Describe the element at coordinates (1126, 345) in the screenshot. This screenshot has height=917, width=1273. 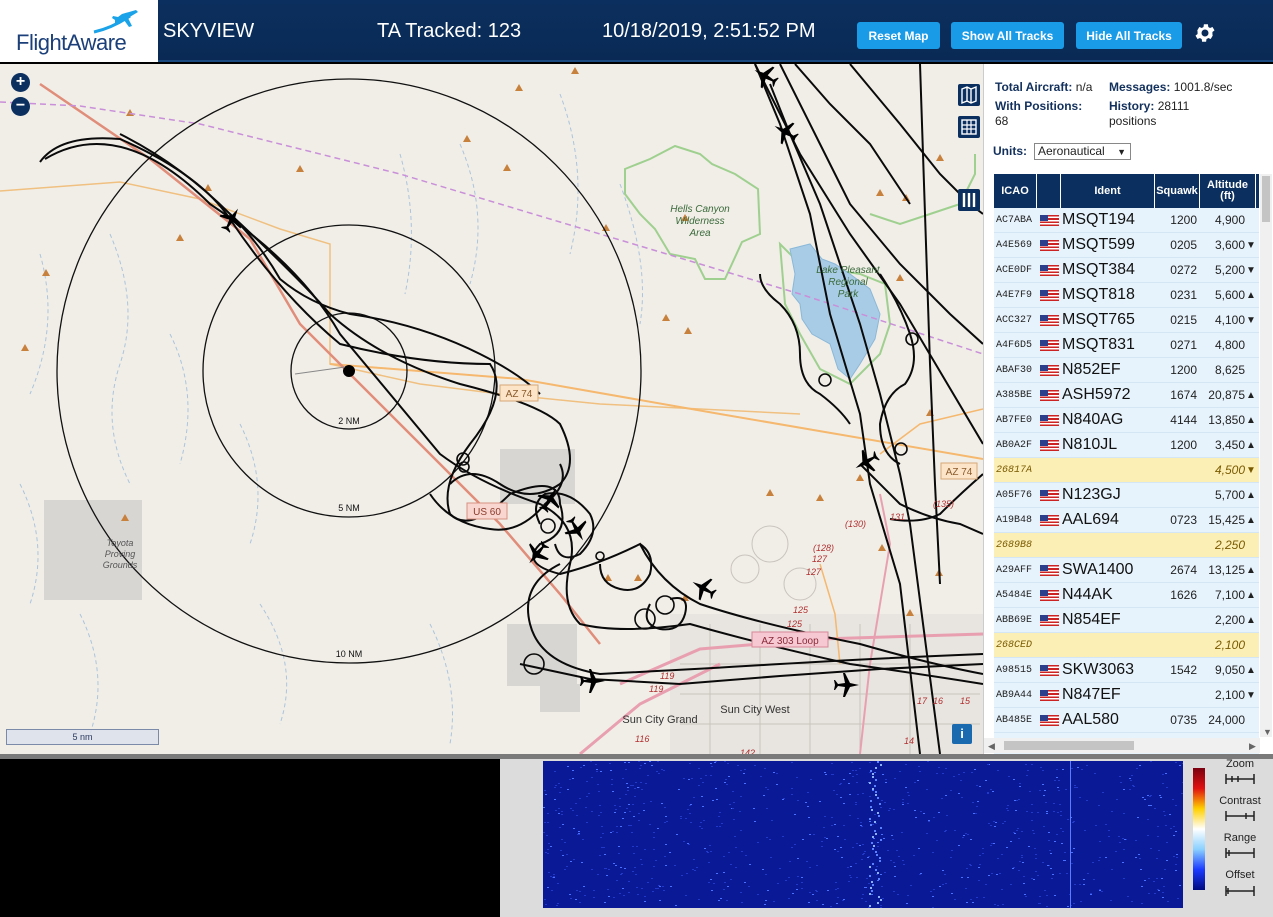
I see `table-row: A4F6D5 MSQT831 0271 4,800` at that location.